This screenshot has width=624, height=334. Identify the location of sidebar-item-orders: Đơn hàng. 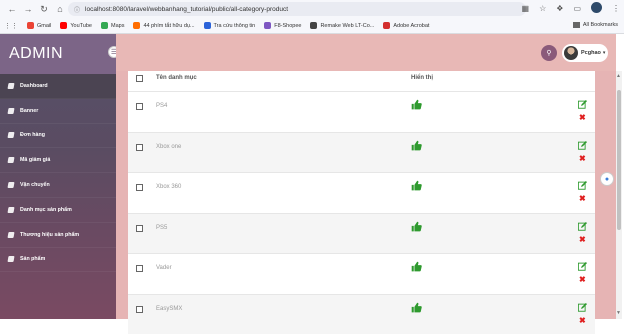
(58, 136).